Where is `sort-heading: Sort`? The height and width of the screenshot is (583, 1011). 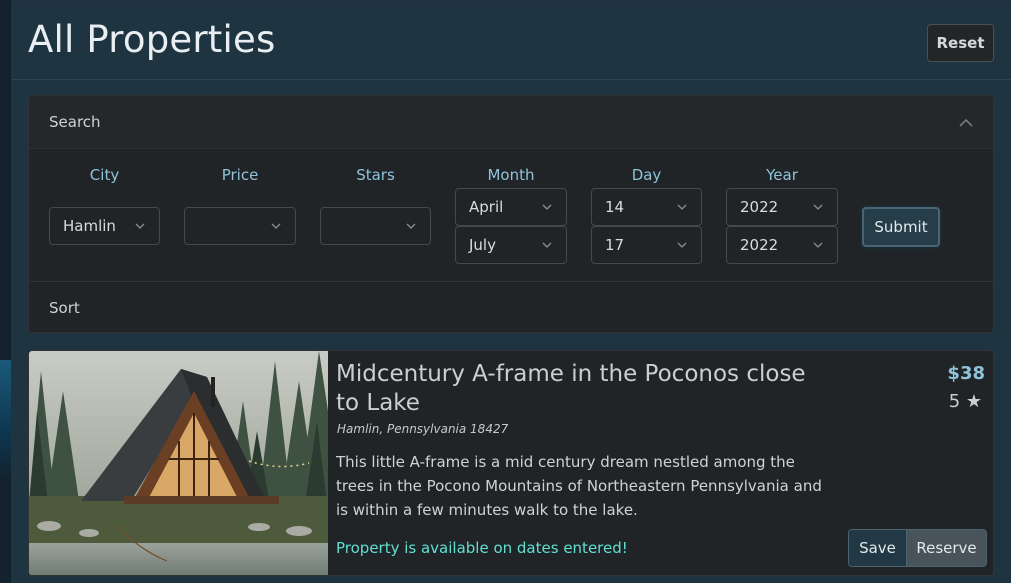 sort-heading: Sort is located at coordinates (64, 308).